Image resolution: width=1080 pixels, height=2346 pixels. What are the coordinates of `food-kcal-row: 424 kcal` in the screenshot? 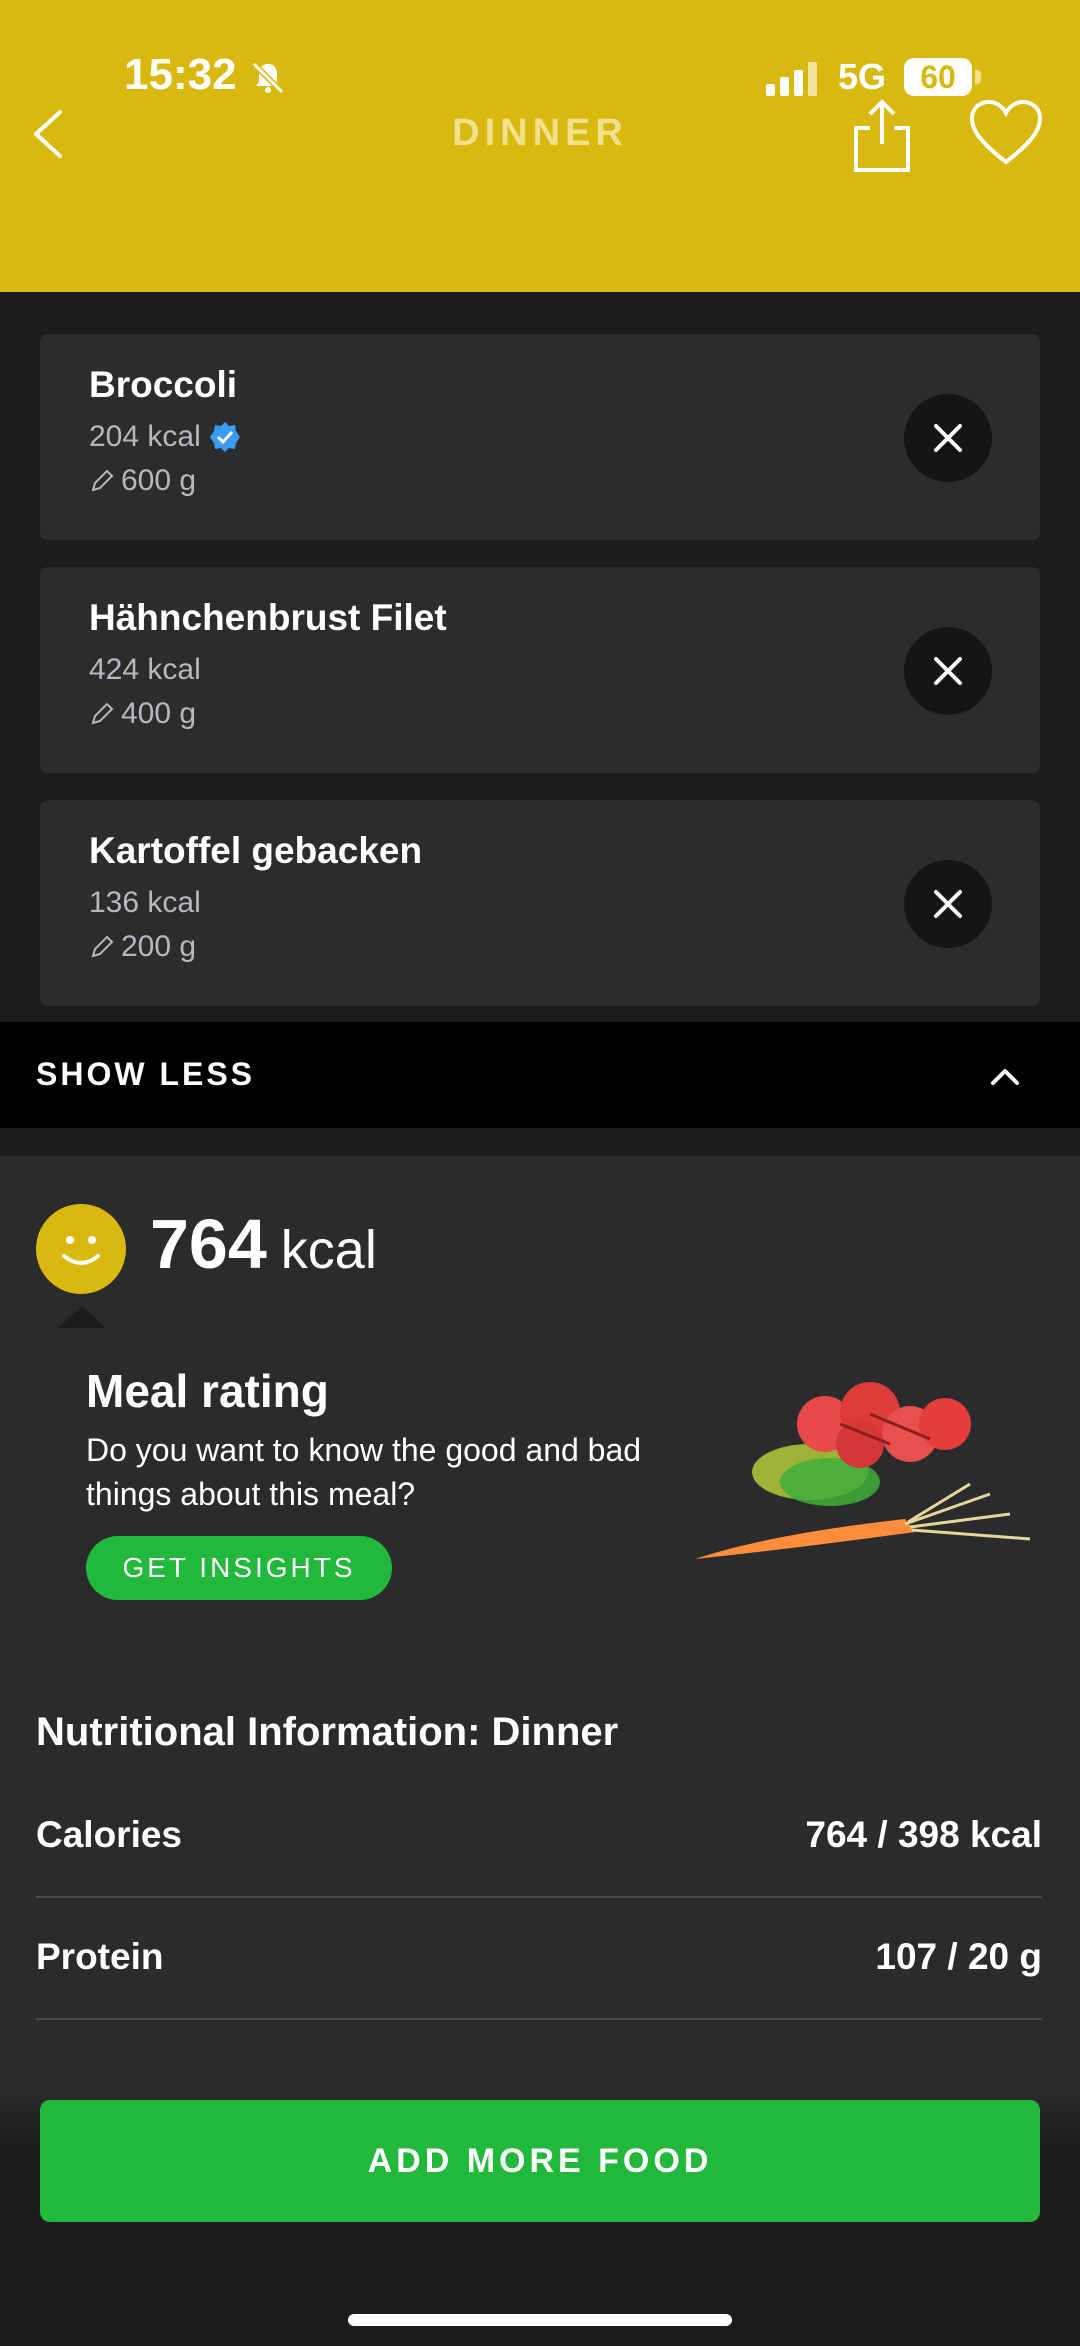 It's located at (145, 670).